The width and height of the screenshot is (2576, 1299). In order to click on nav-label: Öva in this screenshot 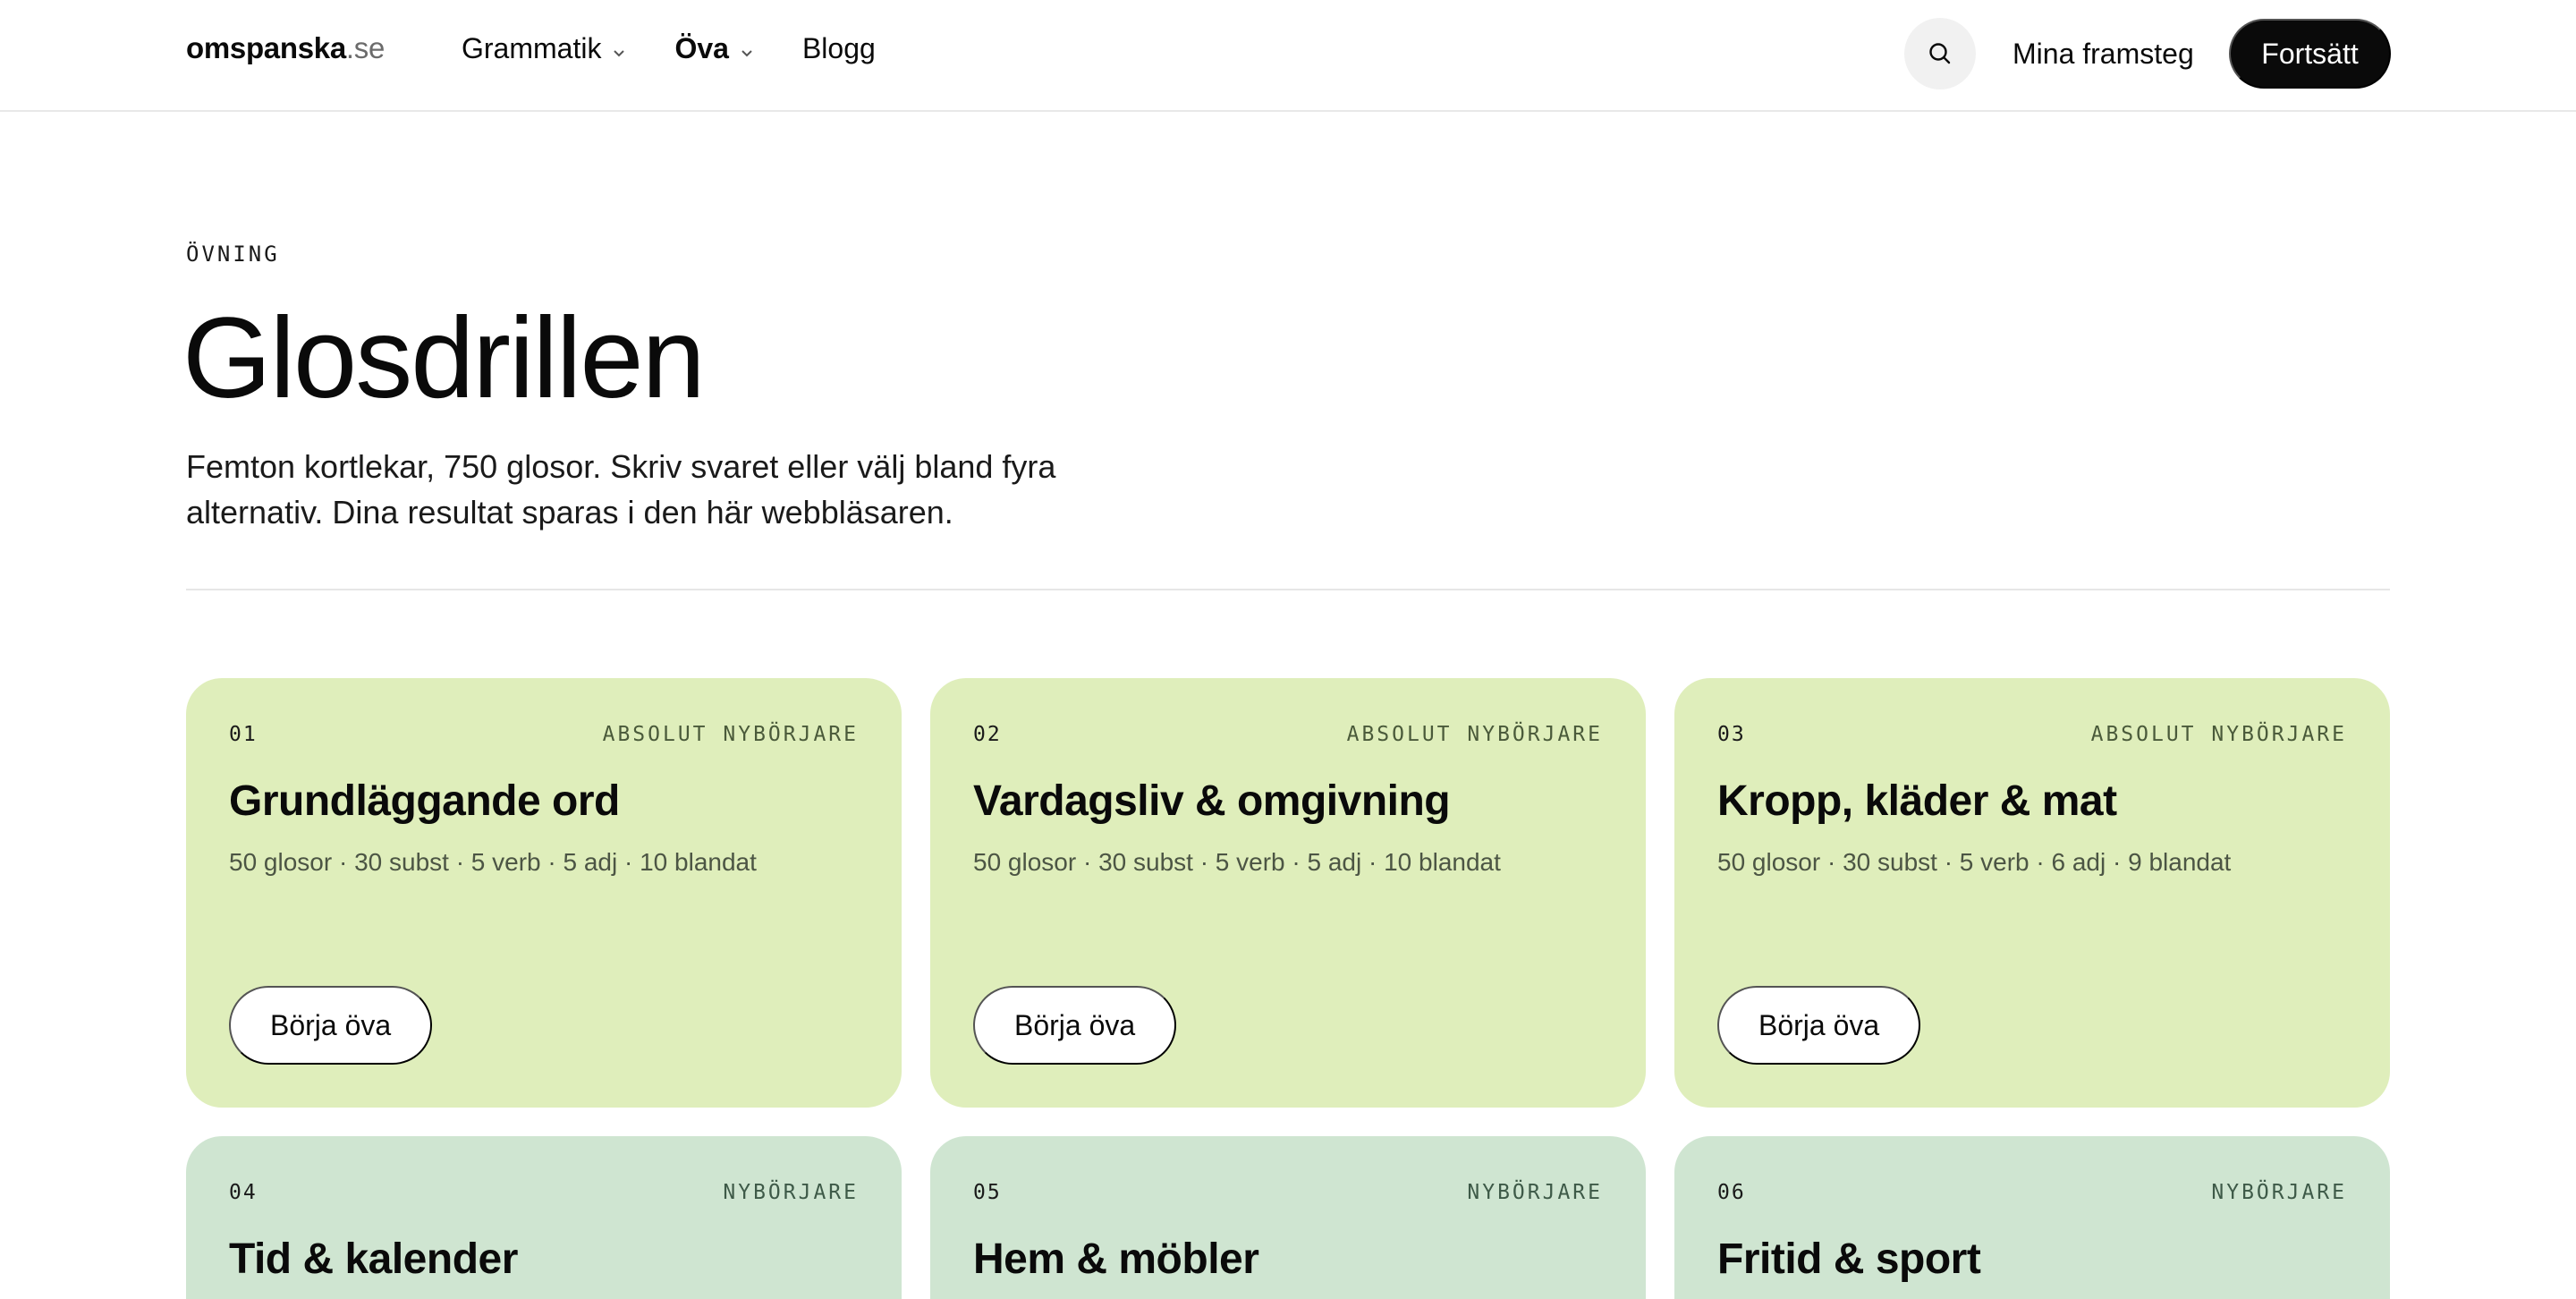, I will do `click(701, 48)`.